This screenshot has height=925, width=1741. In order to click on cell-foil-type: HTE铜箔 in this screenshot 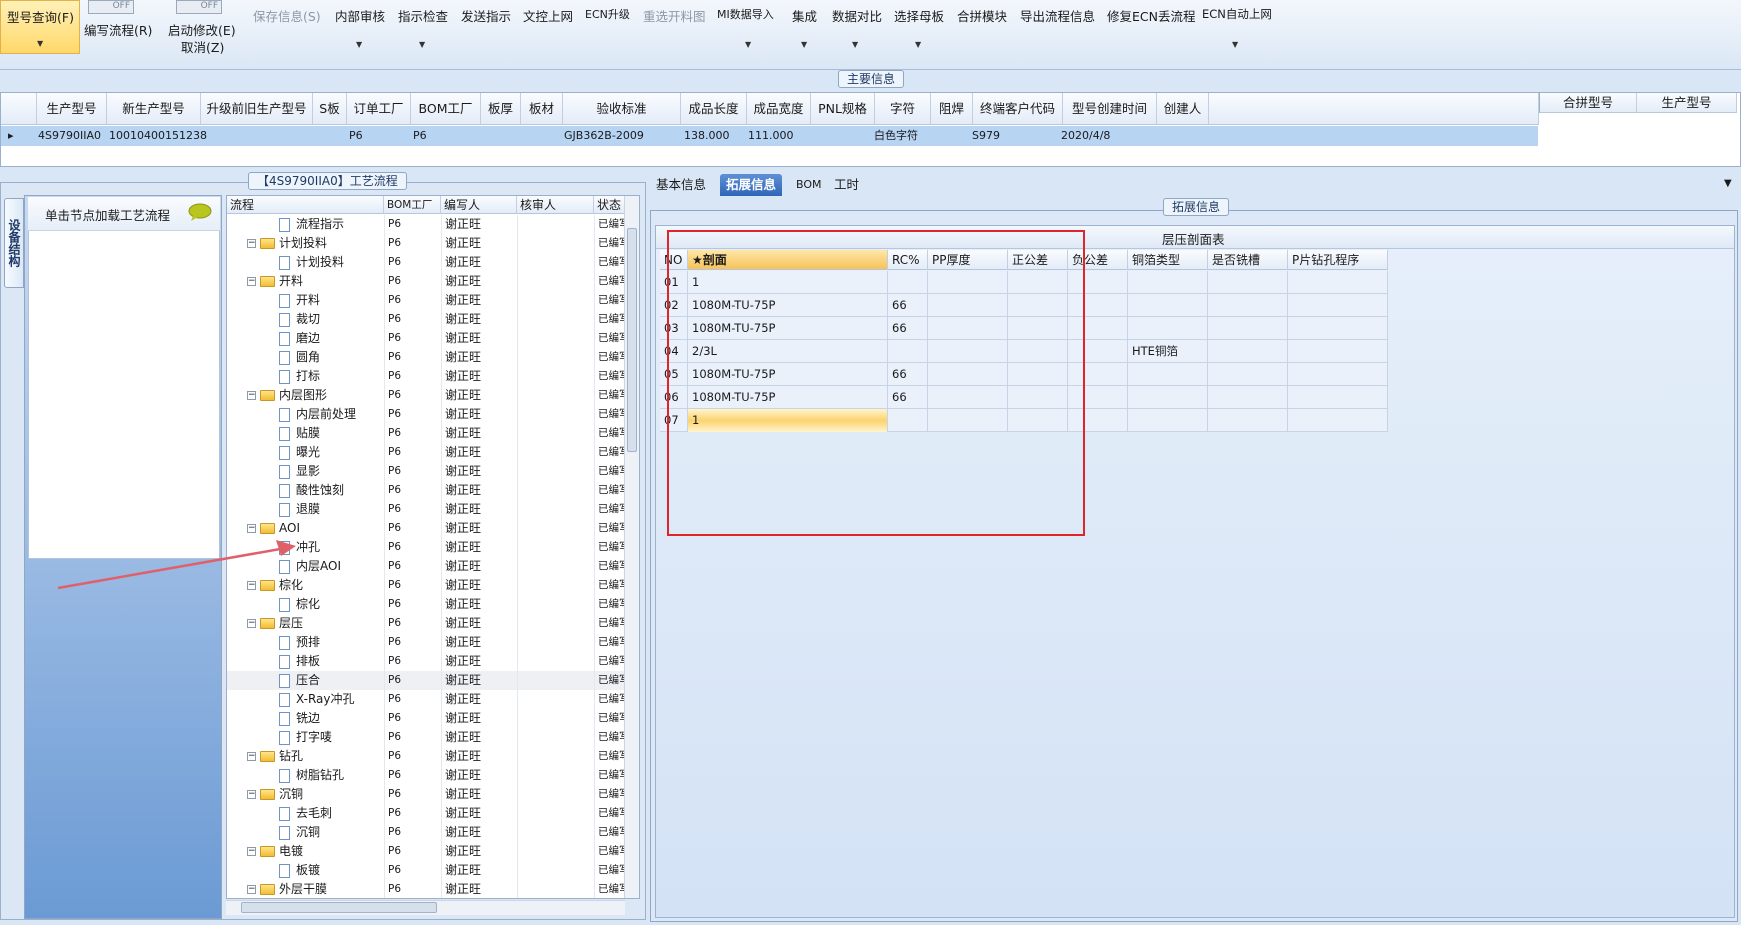, I will do `click(1168, 351)`.